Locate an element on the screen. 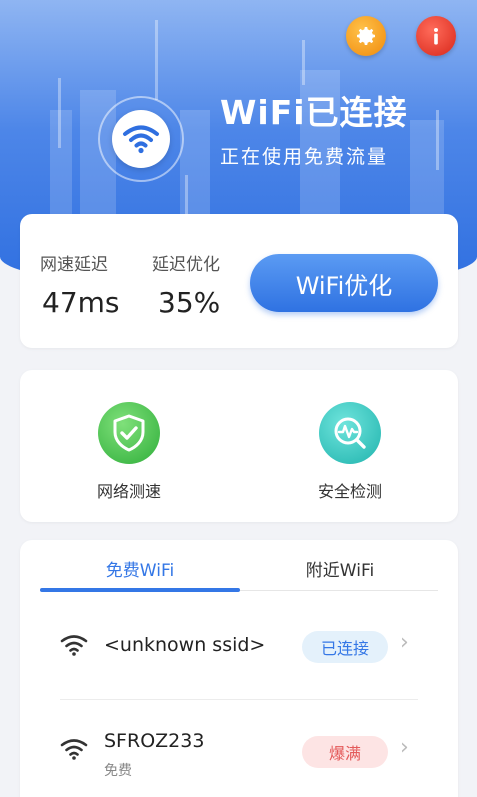  connection-subtitle: 正在使用免费流量 is located at coordinates (304, 157).